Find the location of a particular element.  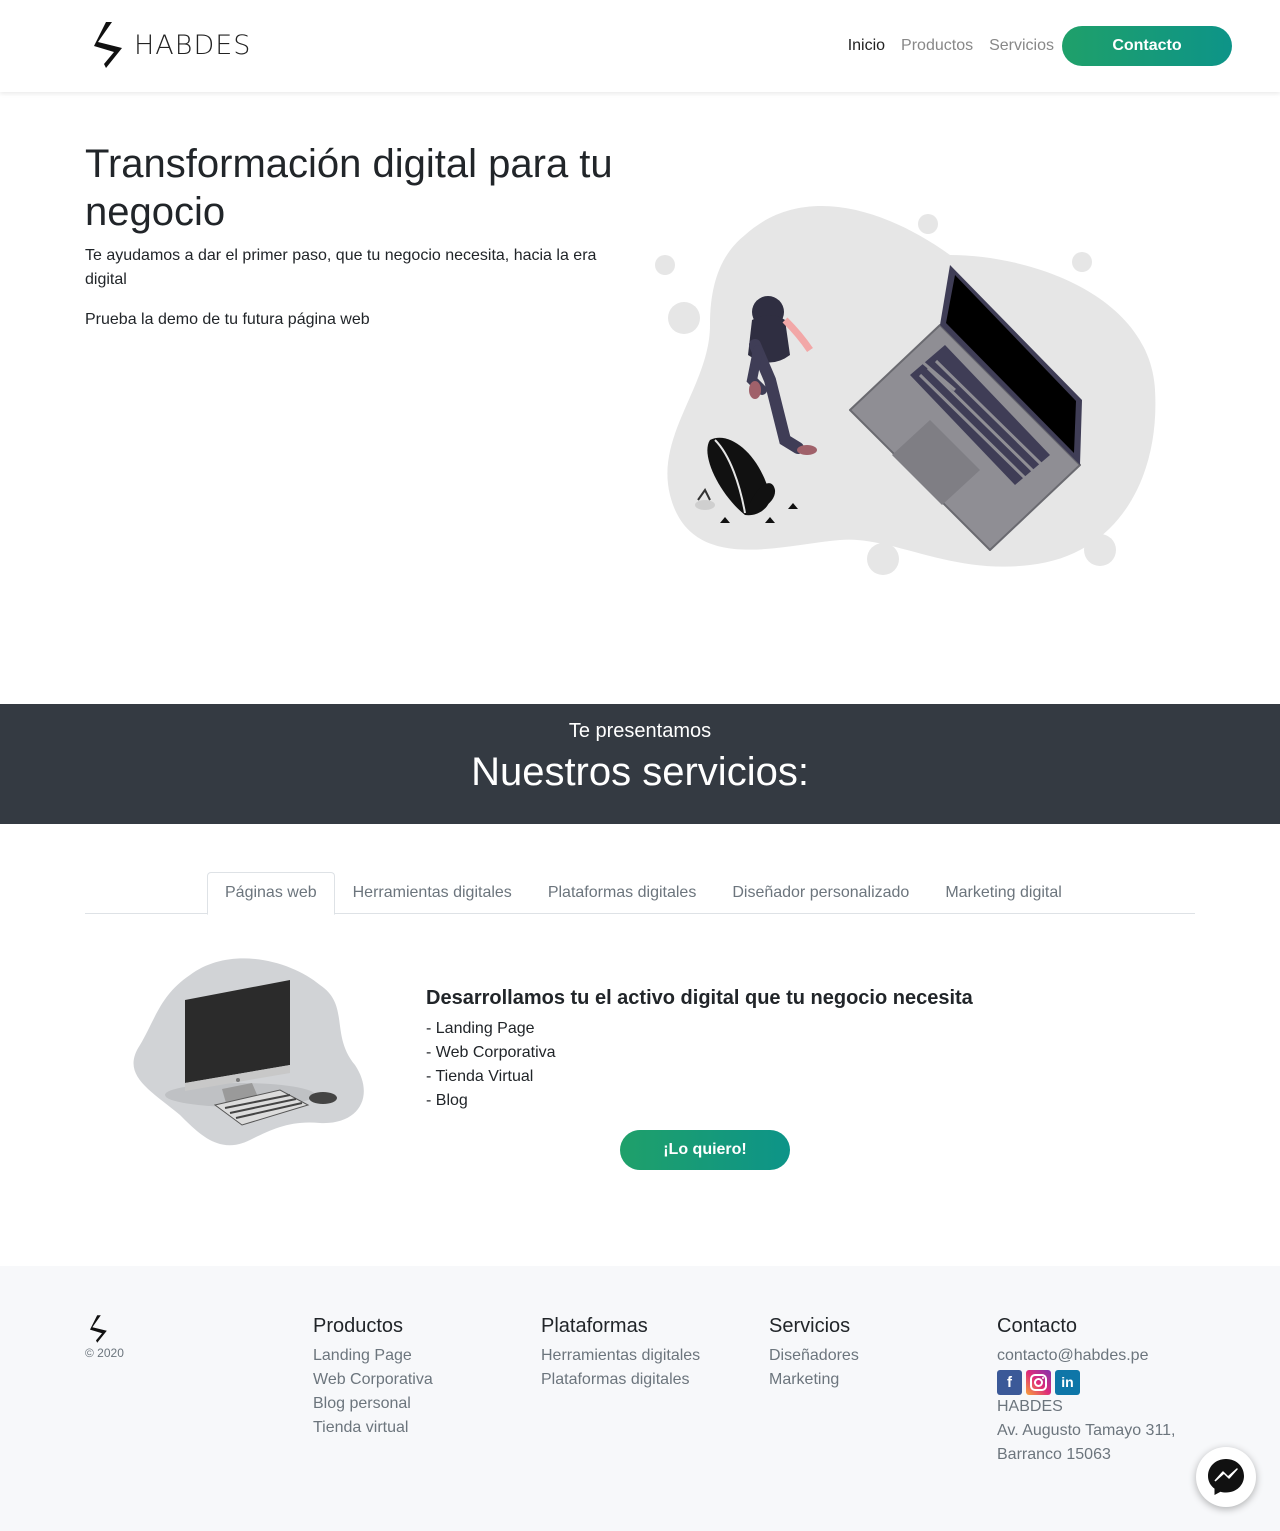

nav-inicio: Inicio is located at coordinates (866, 46).